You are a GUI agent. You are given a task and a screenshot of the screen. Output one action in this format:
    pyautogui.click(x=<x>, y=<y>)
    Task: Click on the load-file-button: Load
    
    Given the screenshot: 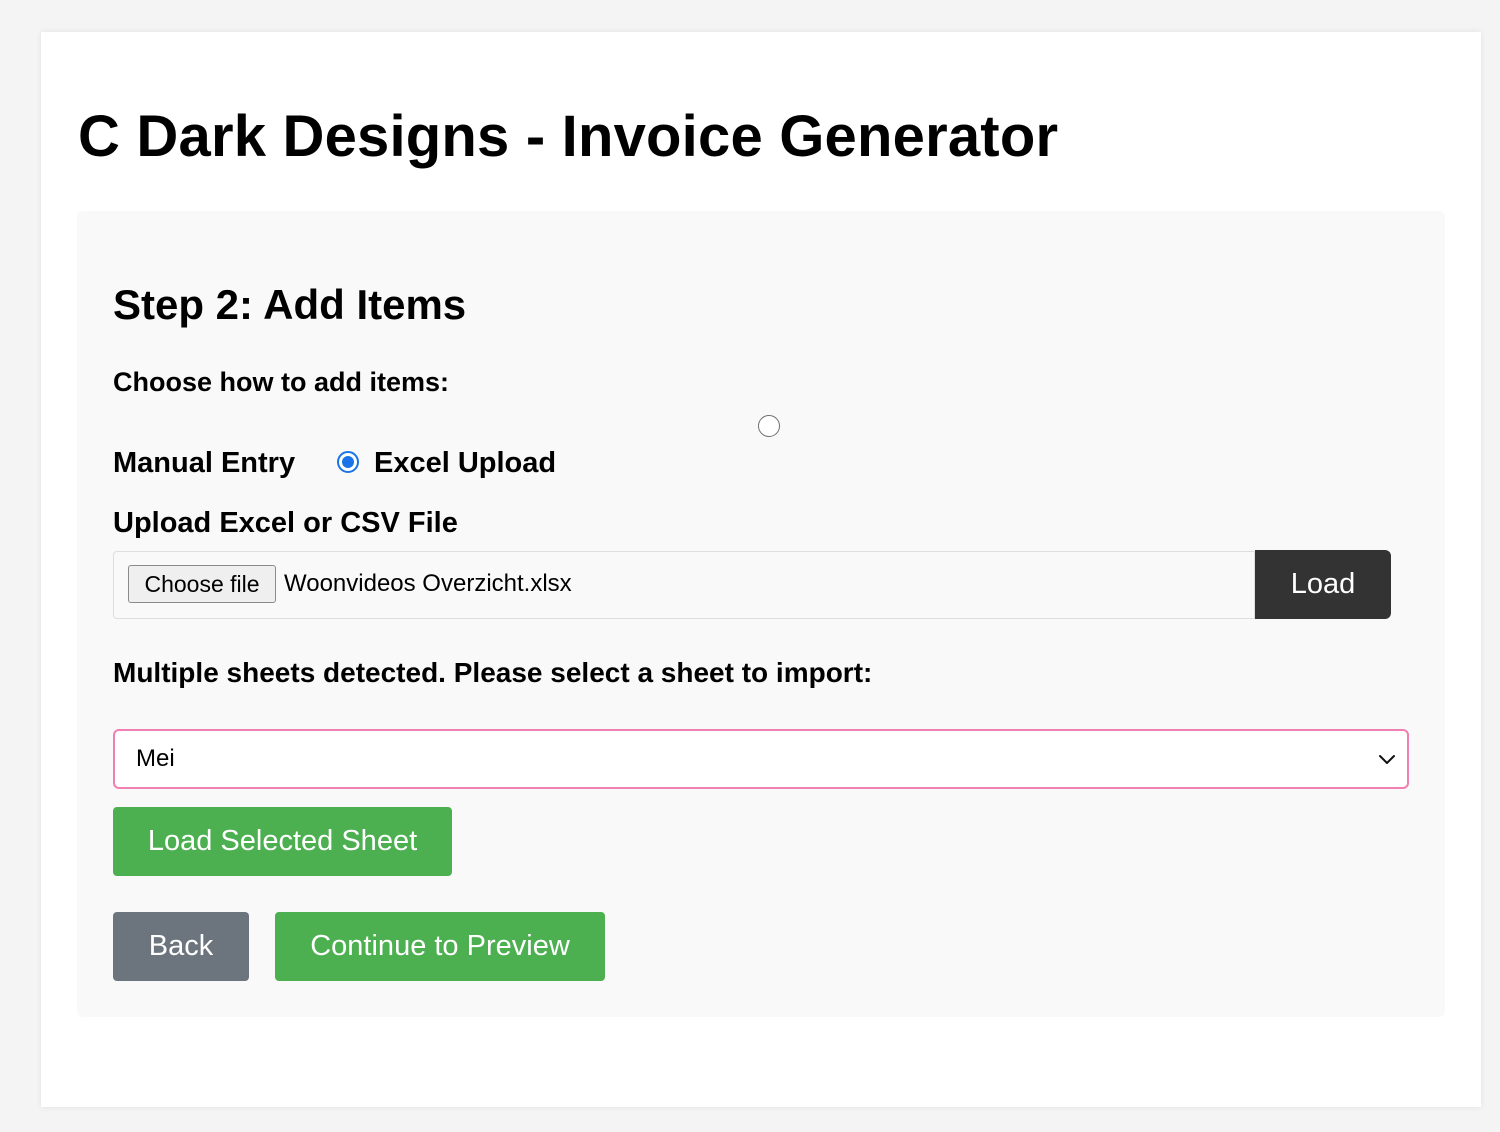 What is the action you would take?
    pyautogui.click(x=1323, y=584)
    